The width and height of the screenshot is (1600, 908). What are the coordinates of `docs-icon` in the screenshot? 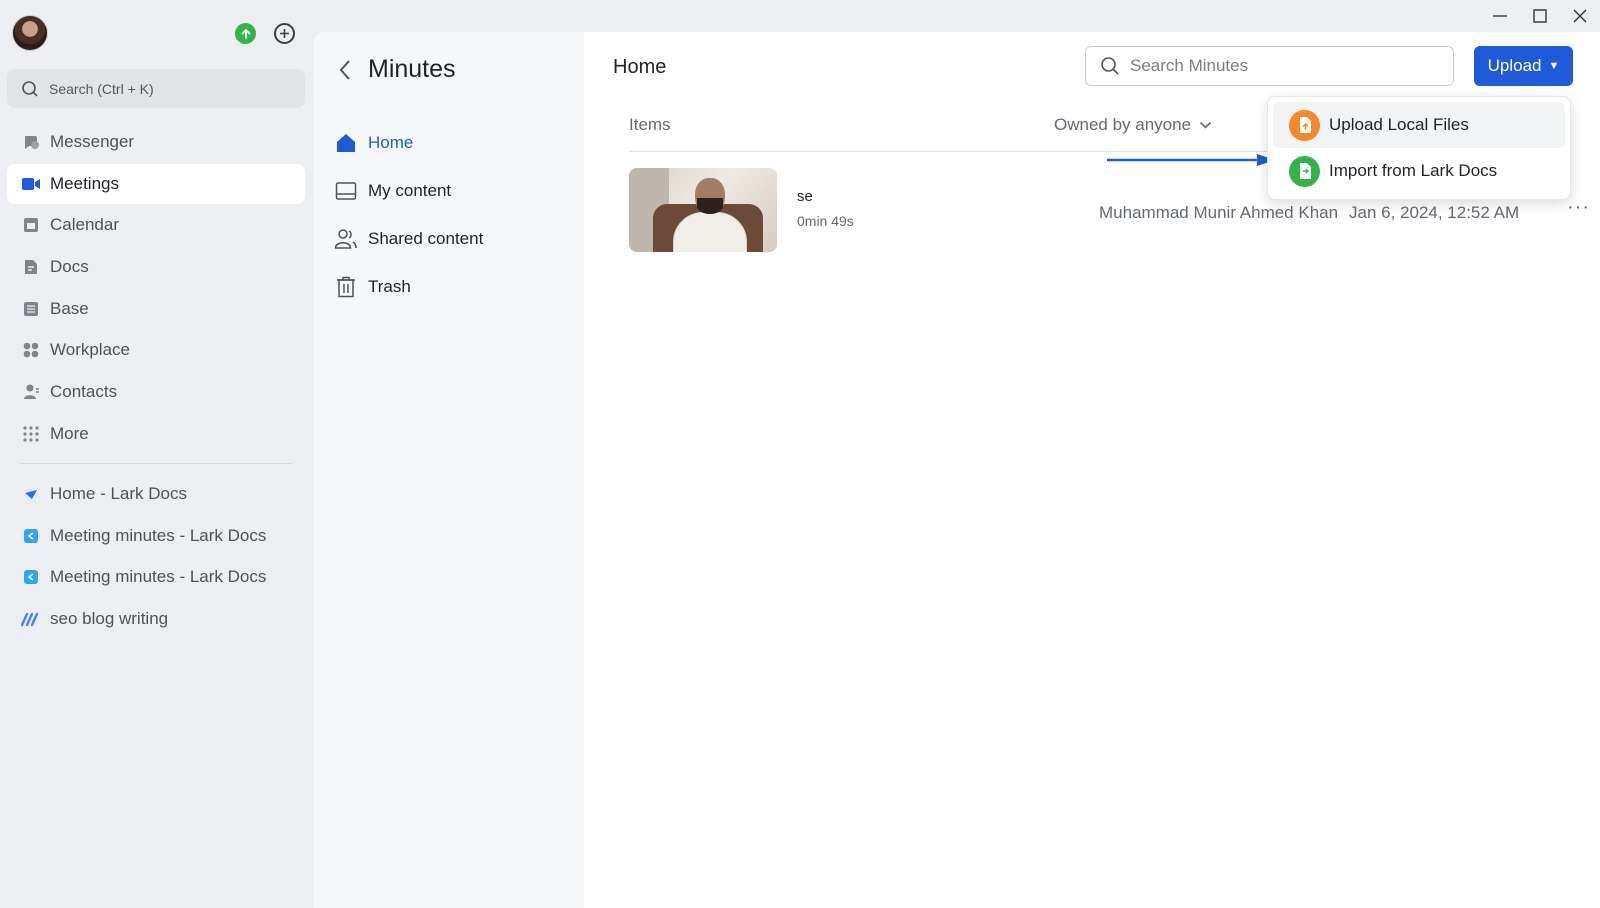 It's located at (31, 267).